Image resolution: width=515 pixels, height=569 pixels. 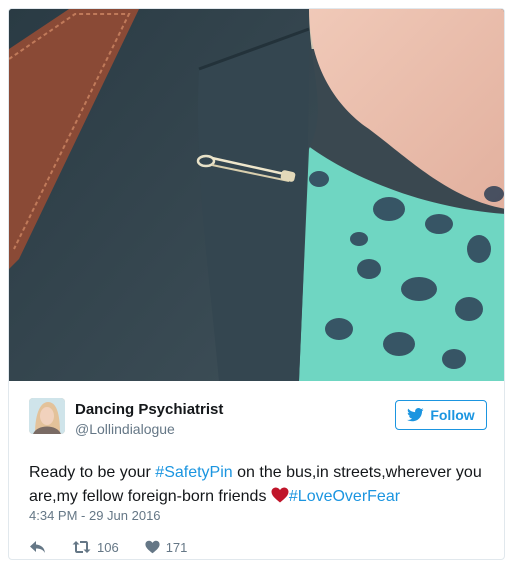 What do you see at coordinates (95, 515) in the screenshot?
I see `tweet-timestamp: 4:34 PM - 29 Jun 2016` at bounding box center [95, 515].